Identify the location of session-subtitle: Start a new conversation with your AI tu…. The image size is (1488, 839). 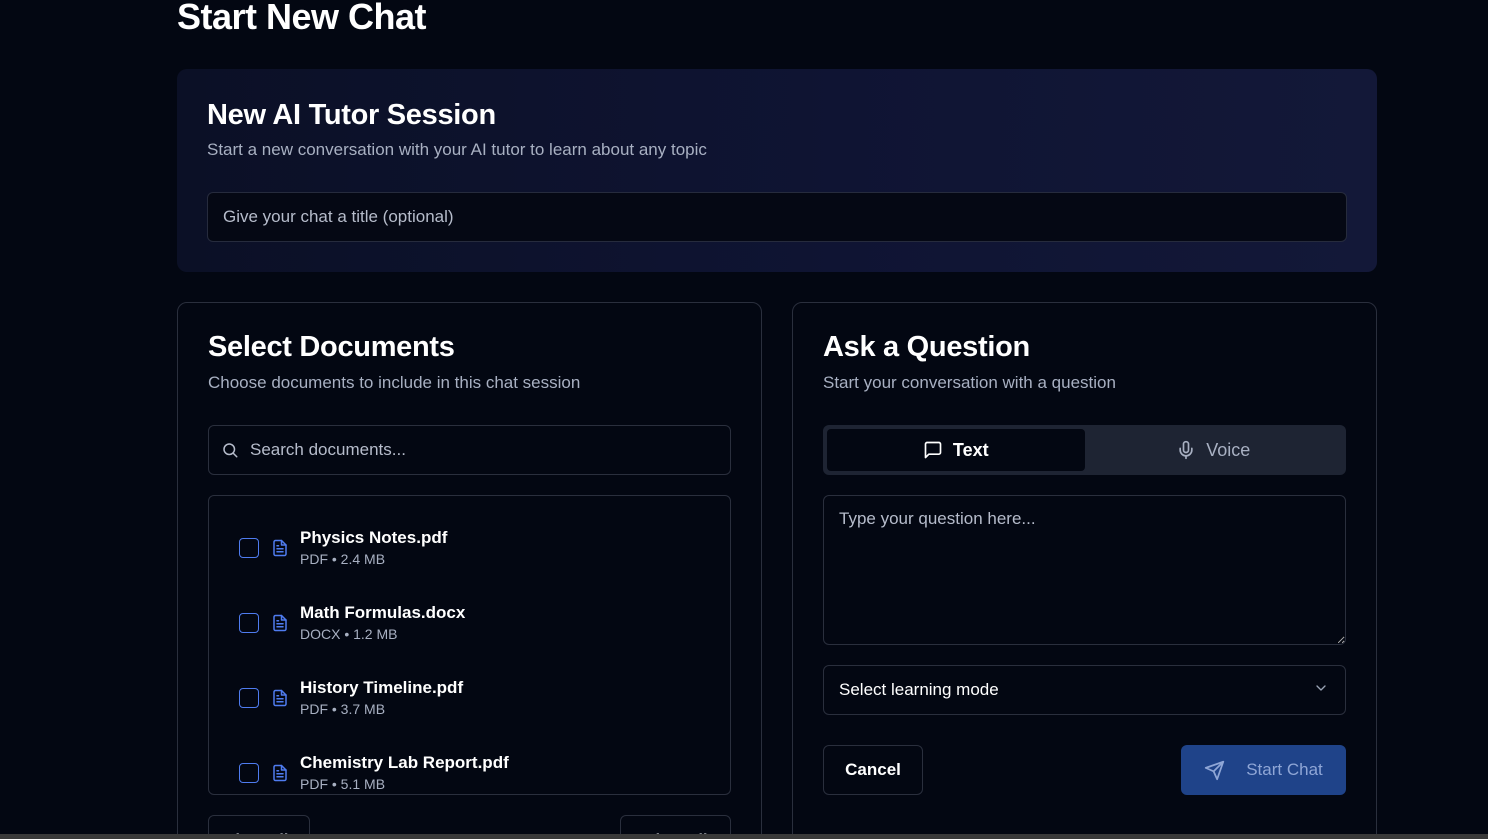
(457, 149).